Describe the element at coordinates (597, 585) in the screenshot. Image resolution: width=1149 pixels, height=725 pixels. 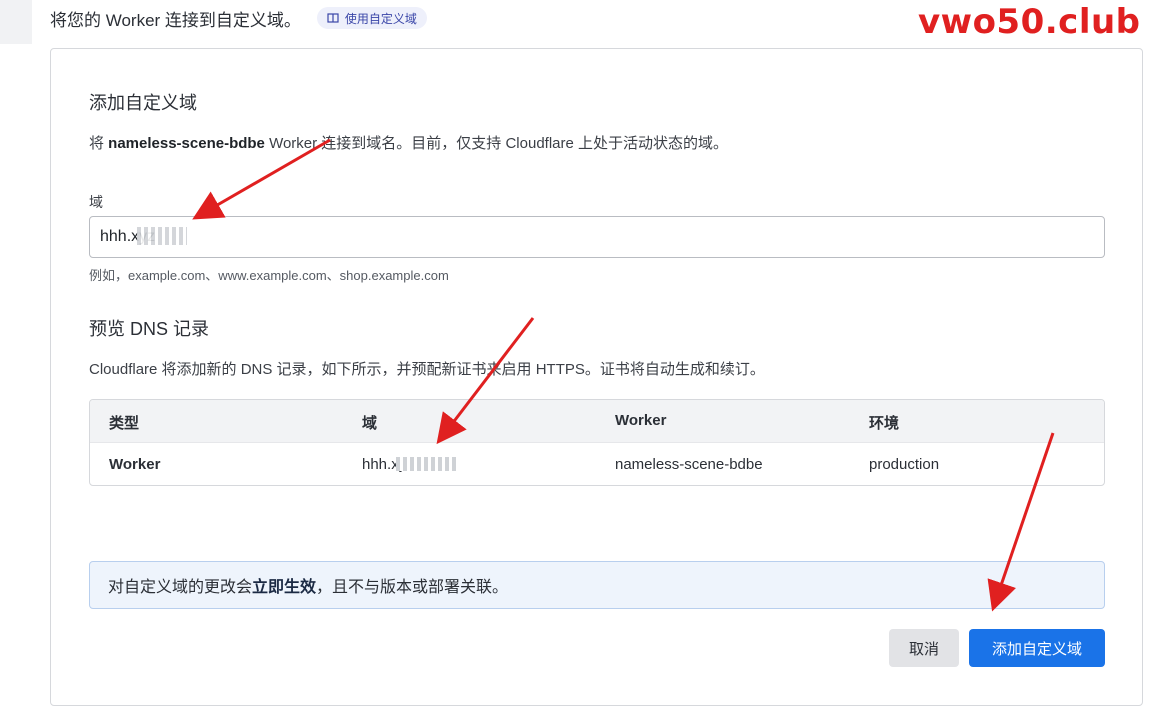
I see `info-notice: 对自定义域的更改会 立即生效 ，且不与版本或部署关联。` at that location.